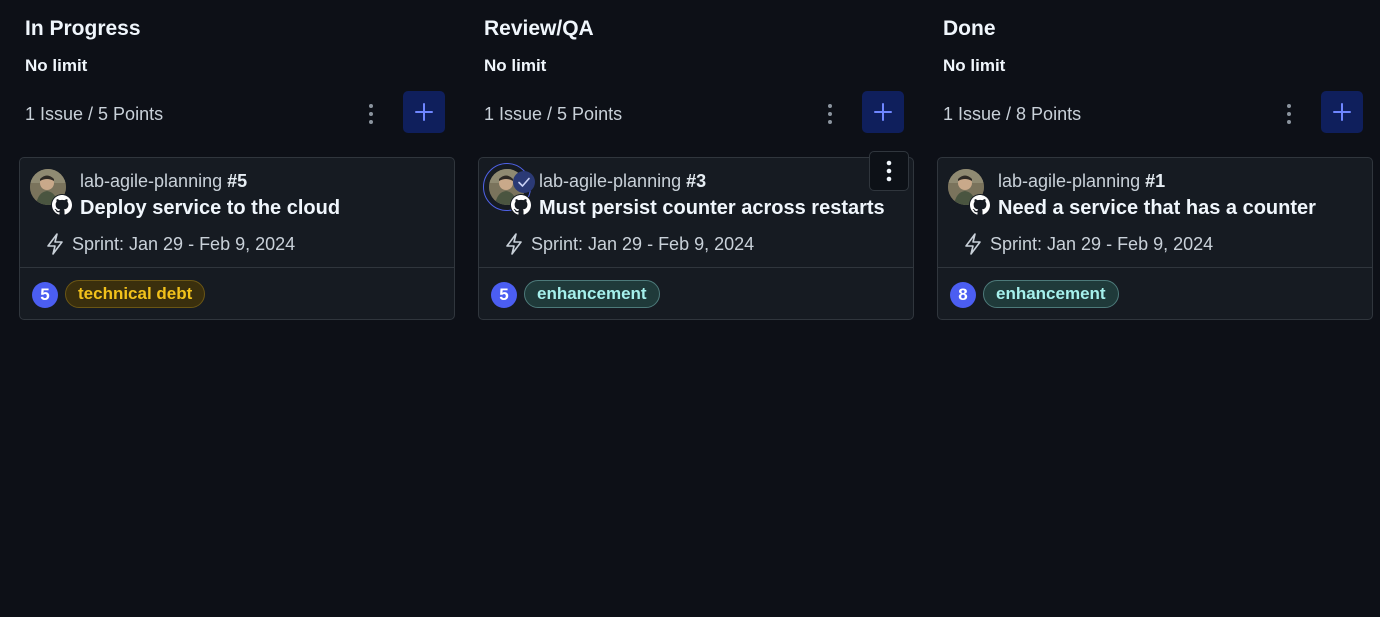 The width and height of the screenshot is (1380, 617). I want to click on check-icon, so click(524, 182).